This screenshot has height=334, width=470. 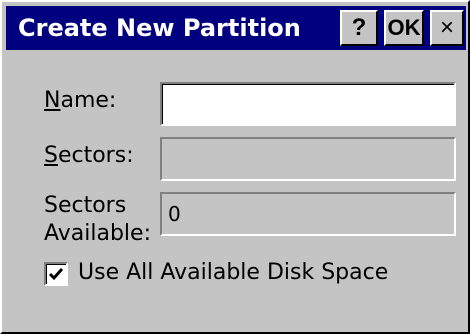 What do you see at coordinates (86, 272) in the screenshot?
I see `use-all-space-mnemonic: U` at bounding box center [86, 272].